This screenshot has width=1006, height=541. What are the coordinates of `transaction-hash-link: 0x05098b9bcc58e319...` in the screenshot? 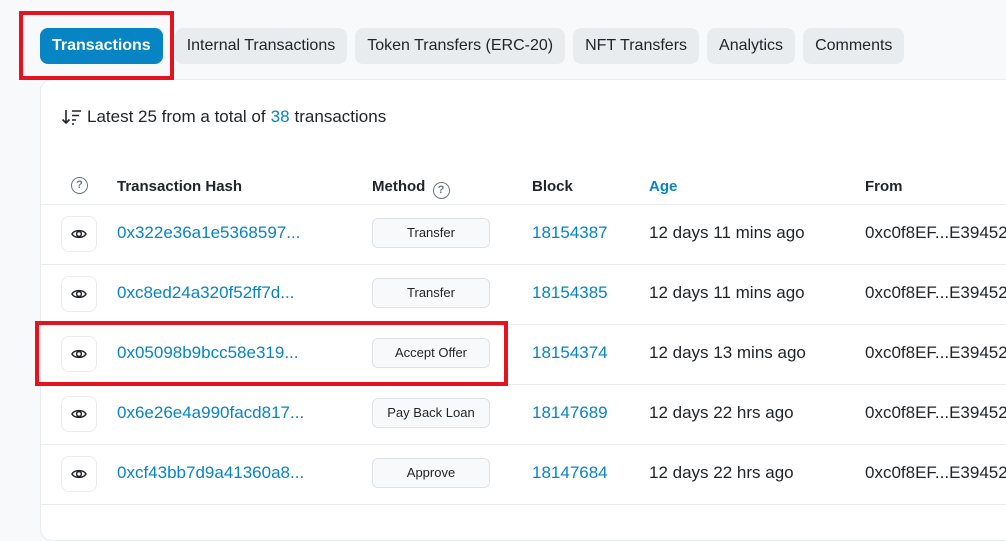 It's located at (208, 353).